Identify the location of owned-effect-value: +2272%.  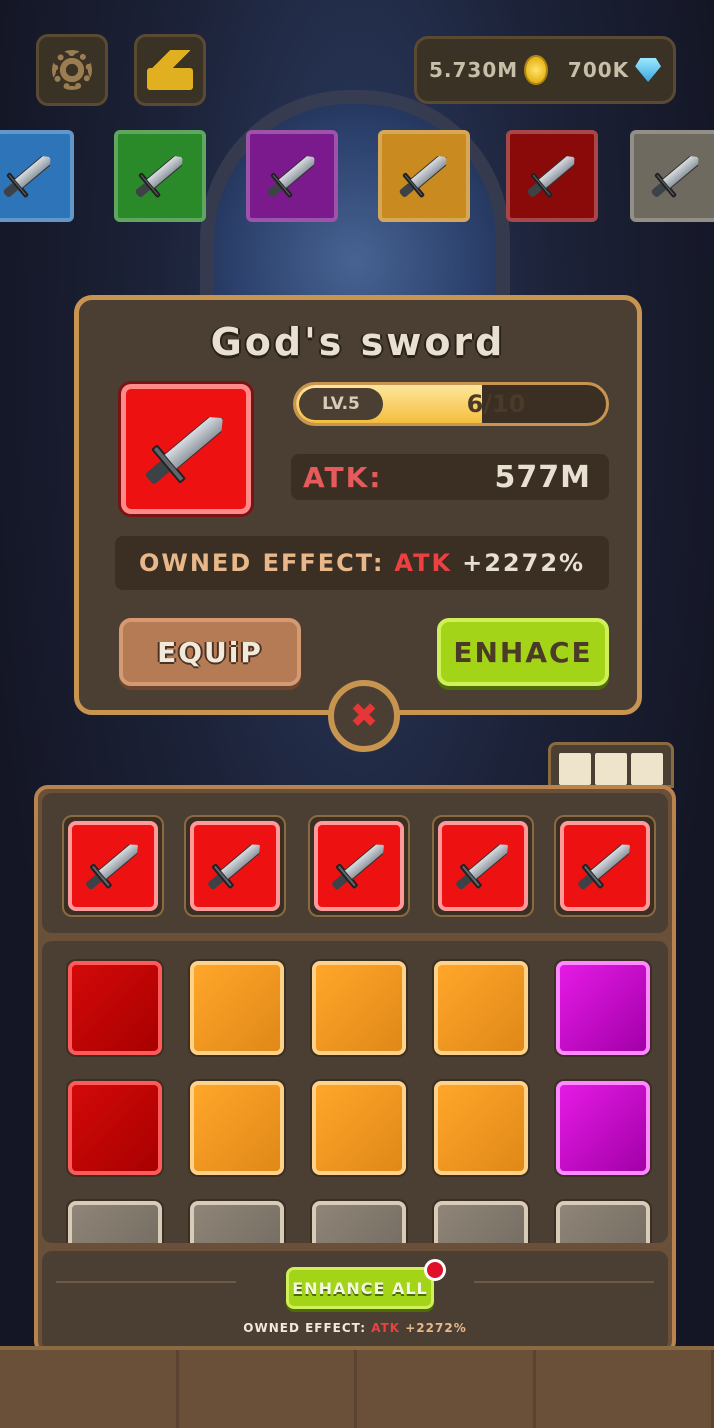
(524, 563).